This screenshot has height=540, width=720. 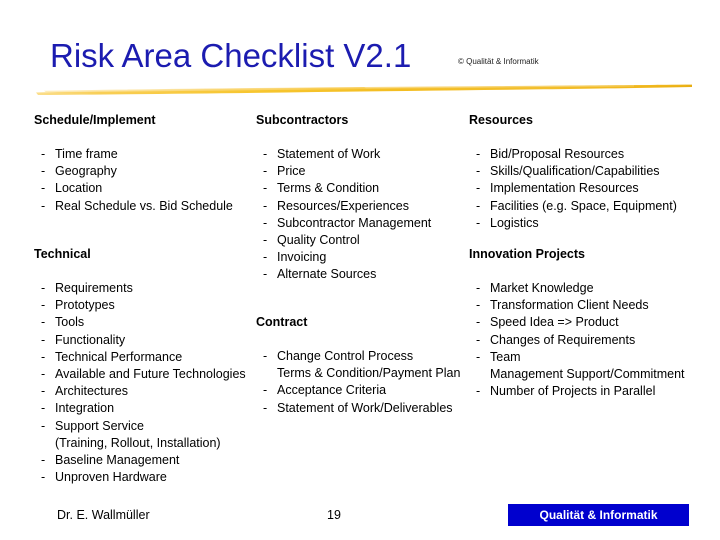 What do you see at coordinates (140, 391) in the screenshot?
I see `list-item: - Architectures` at bounding box center [140, 391].